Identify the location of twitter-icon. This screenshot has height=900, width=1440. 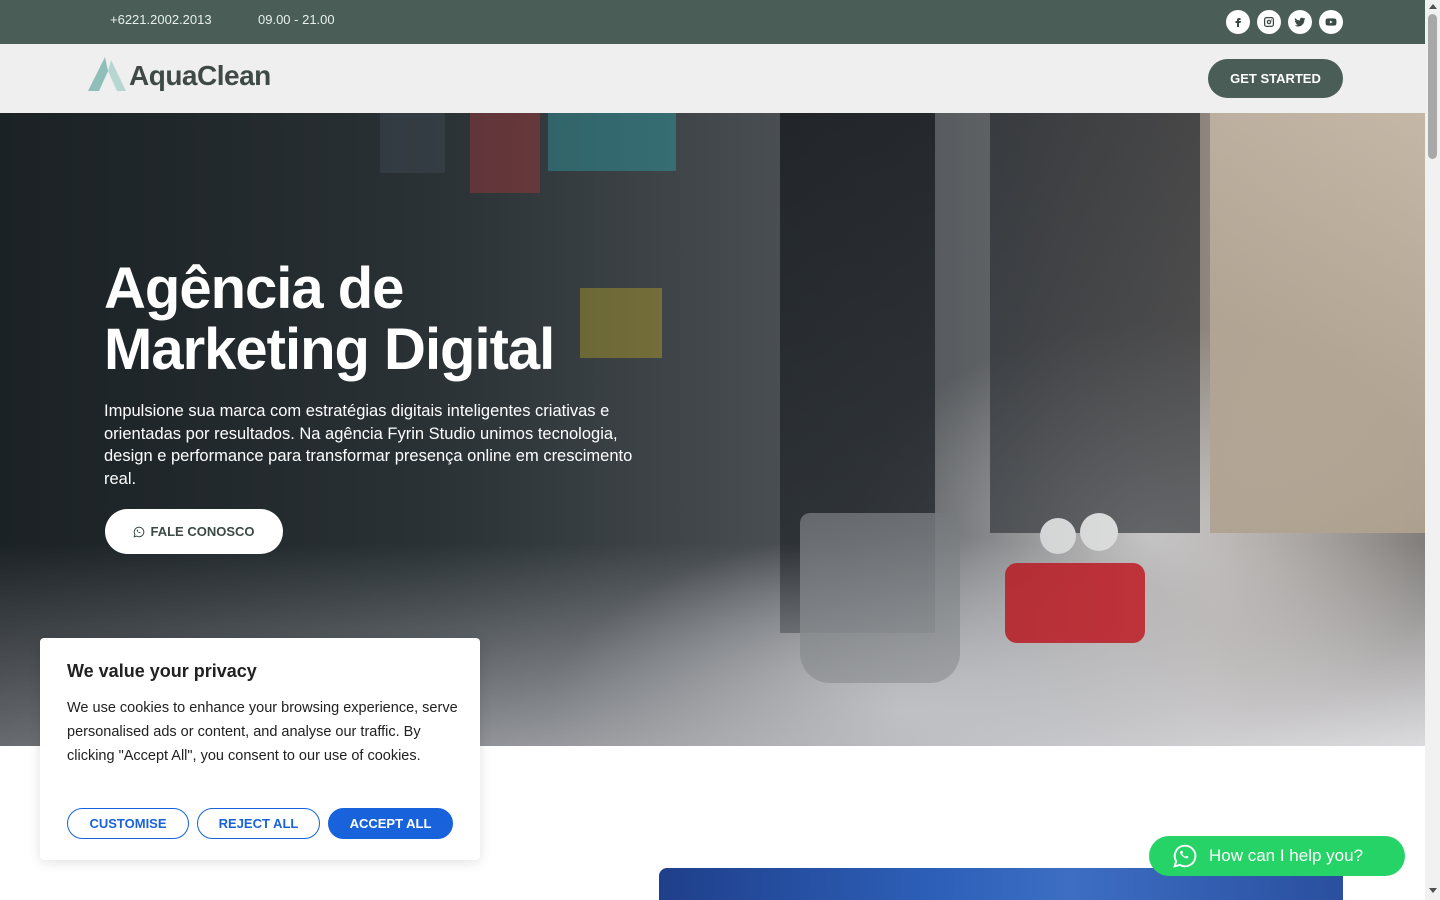
(1300, 22).